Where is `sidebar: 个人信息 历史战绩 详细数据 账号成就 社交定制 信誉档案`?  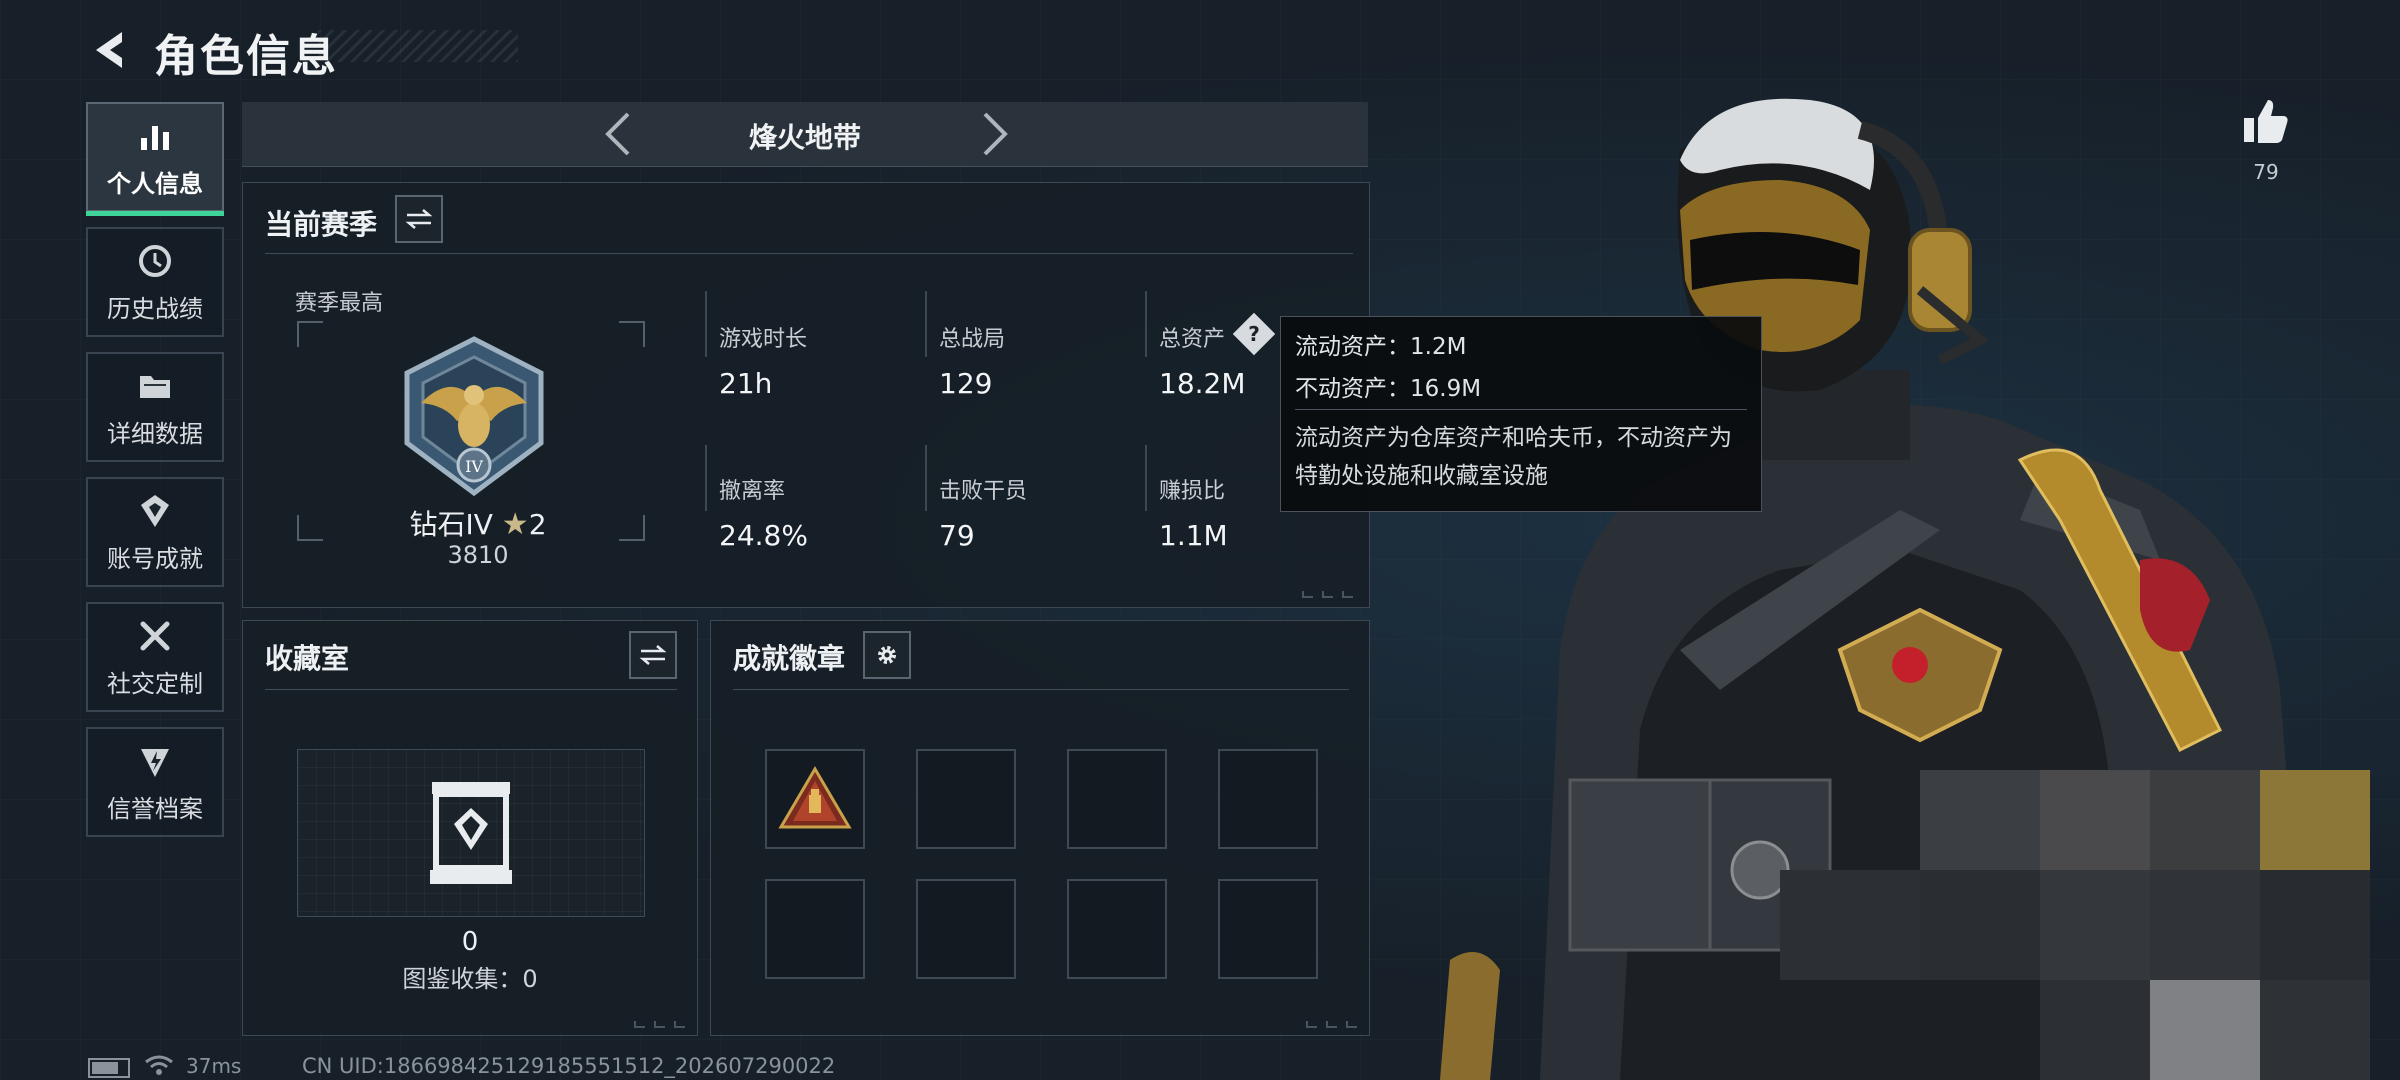
sidebar: 个人信息 历史战绩 详细数据 账号成就 社交定制 信誉档案 is located at coordinates (155, 477).